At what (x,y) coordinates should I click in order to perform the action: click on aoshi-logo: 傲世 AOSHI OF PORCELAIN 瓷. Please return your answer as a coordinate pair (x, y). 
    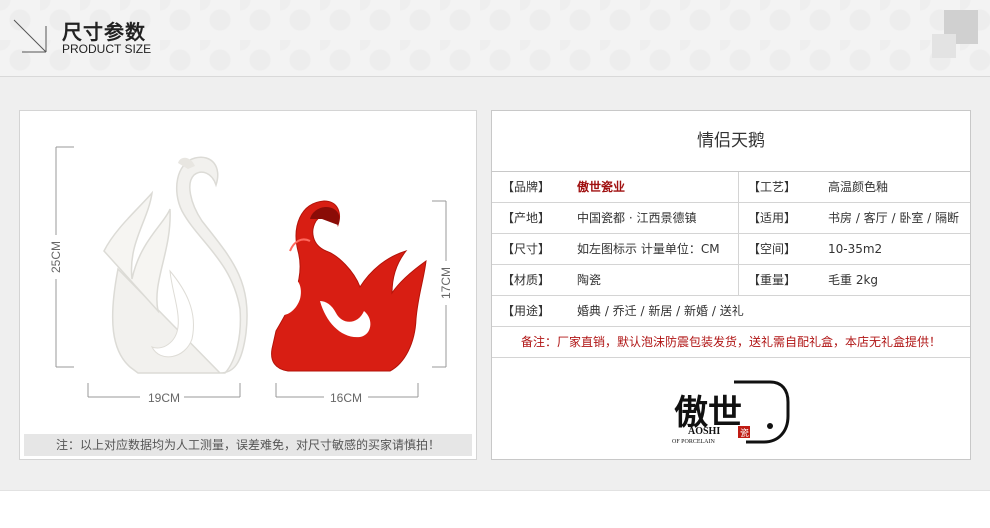
    Looking at the image, I should click on (731, 412).